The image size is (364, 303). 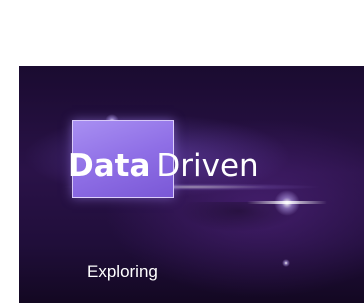 What do you see at coordinates (207, 166) in the screenshot?
I see `title-word-driven: Driven` at bounding box center [207, 166].